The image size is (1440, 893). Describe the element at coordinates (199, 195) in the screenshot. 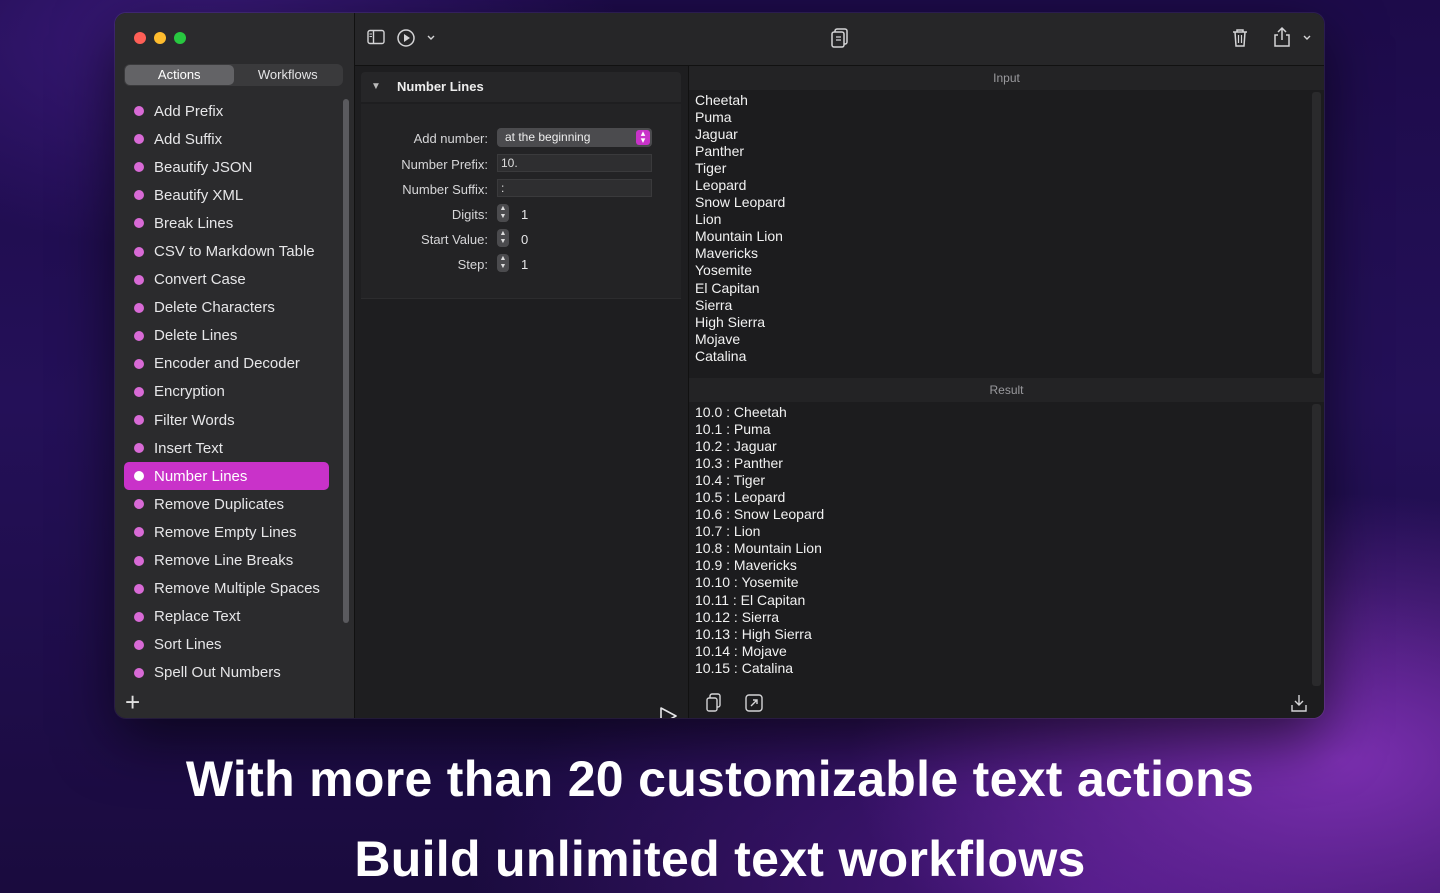

I see `sidebar-item-label: Beautify XML` at that location.